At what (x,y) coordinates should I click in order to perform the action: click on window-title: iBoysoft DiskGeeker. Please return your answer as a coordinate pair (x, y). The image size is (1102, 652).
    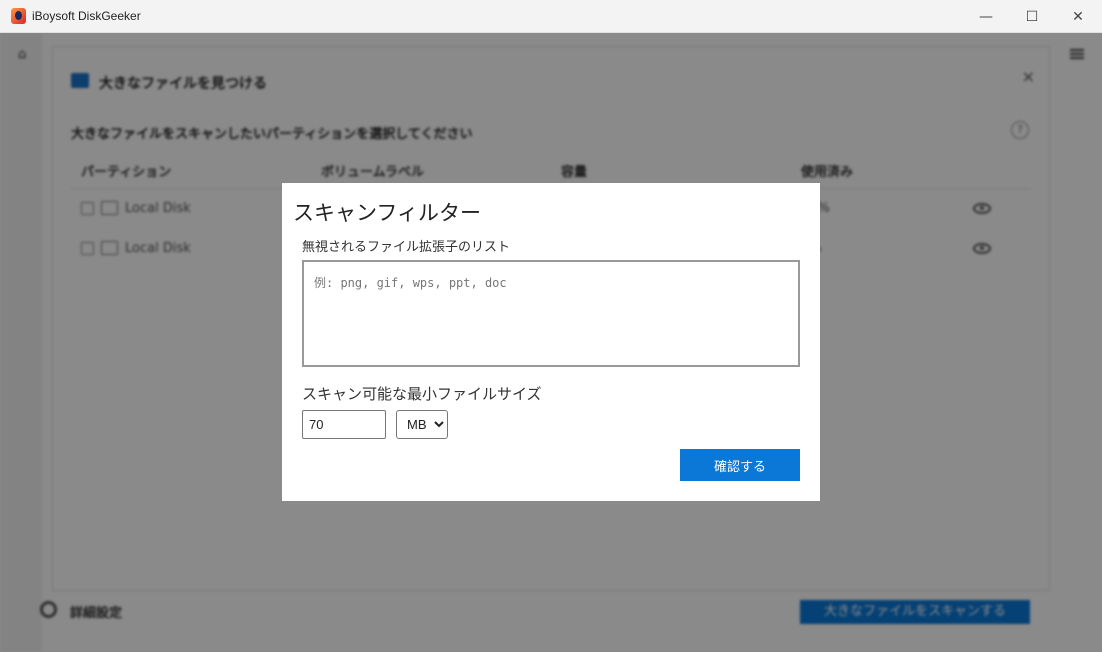
    Looking at the image, I should click on (86, 16).